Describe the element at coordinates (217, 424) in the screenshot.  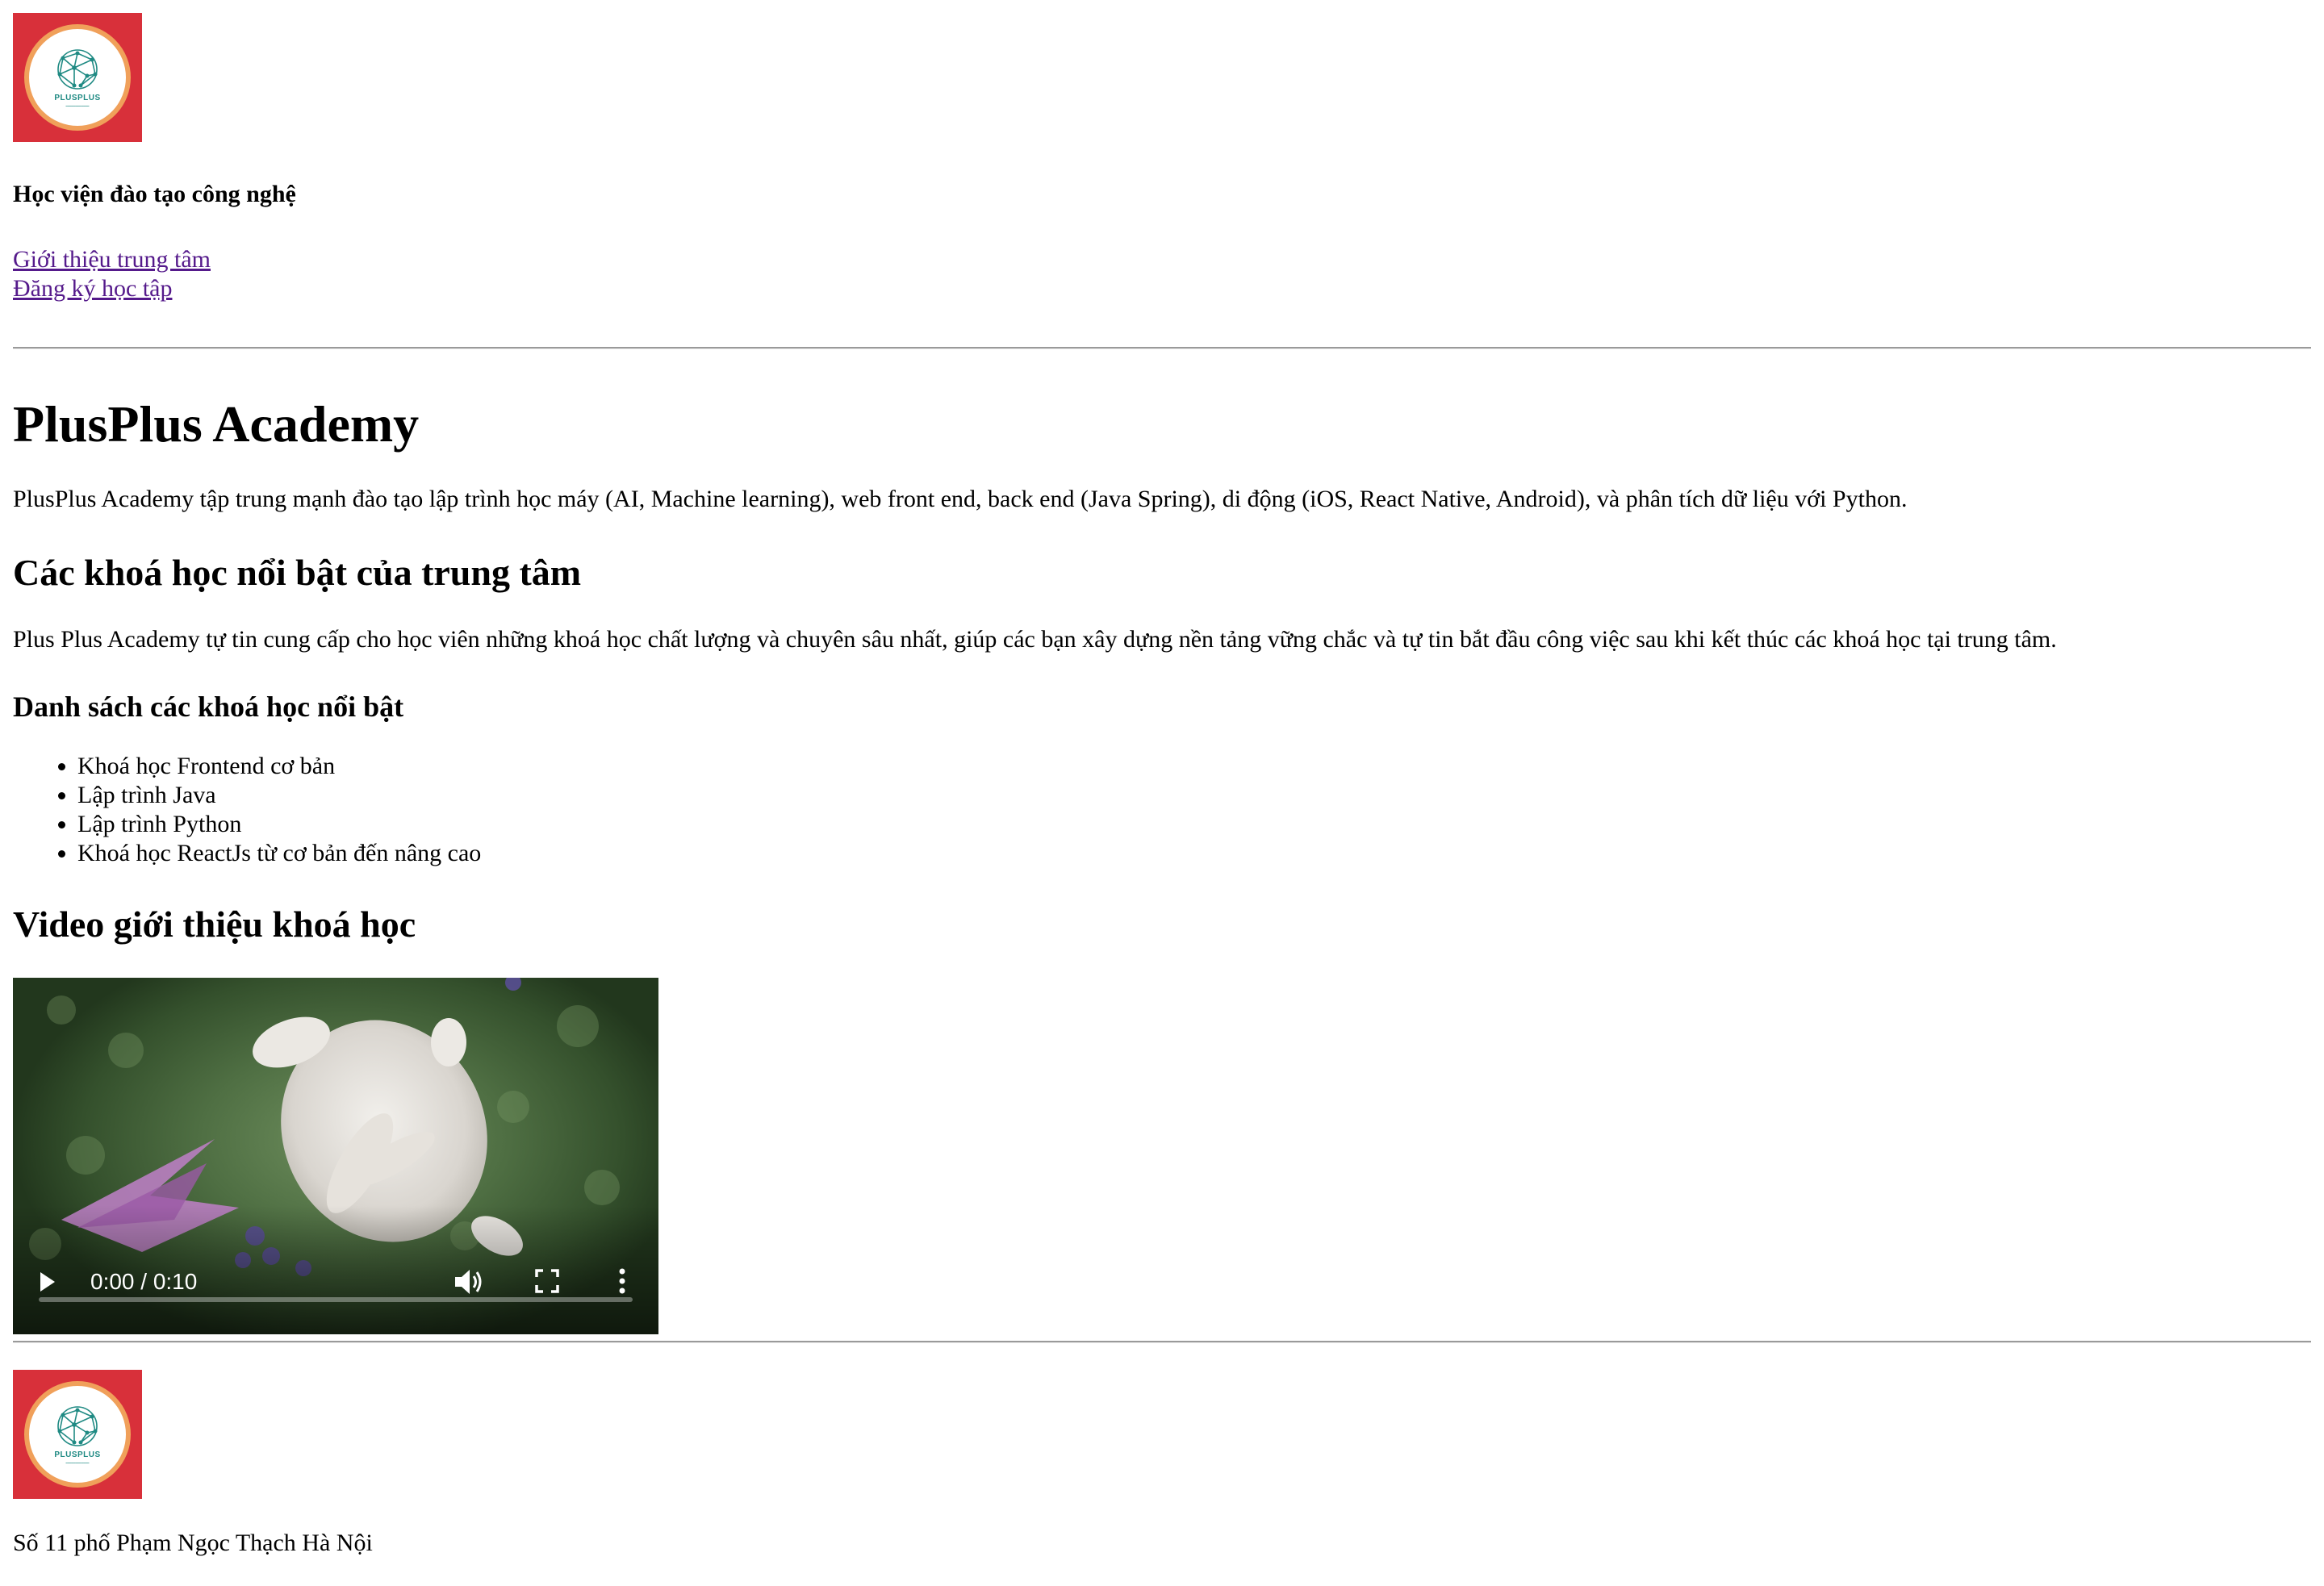
I see `page-title: PlusPlus Academy` at that location.